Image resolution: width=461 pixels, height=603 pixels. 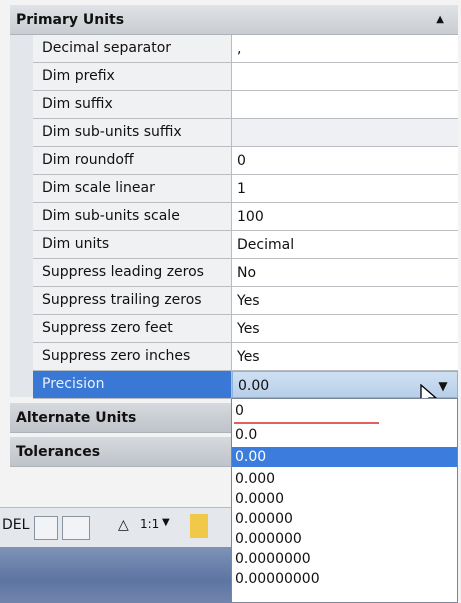 What do you see at coordinates (149, 524) in the screenshot?
I see `annotation-scale: 1:1` at bounding box center [149, 524].